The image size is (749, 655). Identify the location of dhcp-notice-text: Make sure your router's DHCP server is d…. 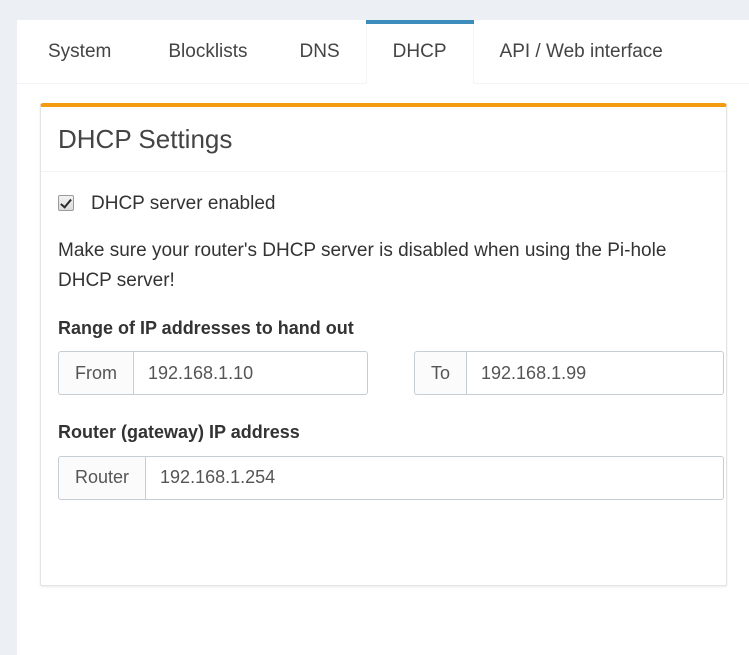
(362, 265).